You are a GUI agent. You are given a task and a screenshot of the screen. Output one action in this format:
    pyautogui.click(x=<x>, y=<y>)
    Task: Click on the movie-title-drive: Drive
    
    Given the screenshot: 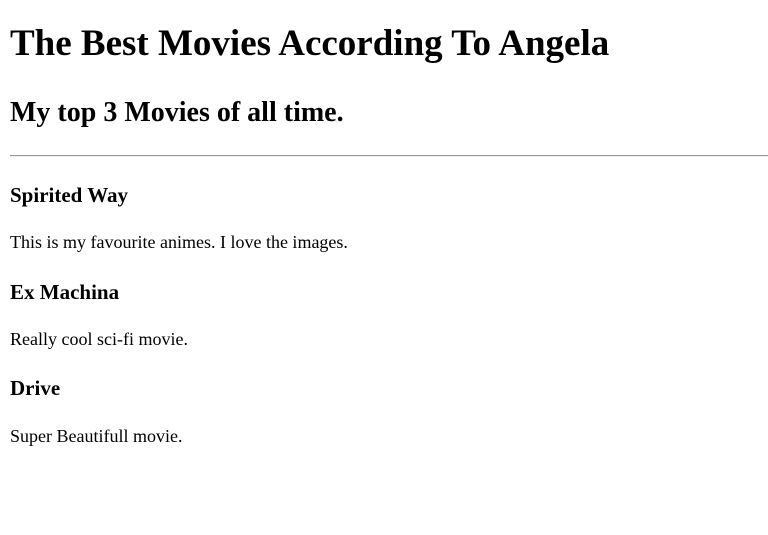 What is the action you would take?
    pyautogui.click(x=35, y=388)
    